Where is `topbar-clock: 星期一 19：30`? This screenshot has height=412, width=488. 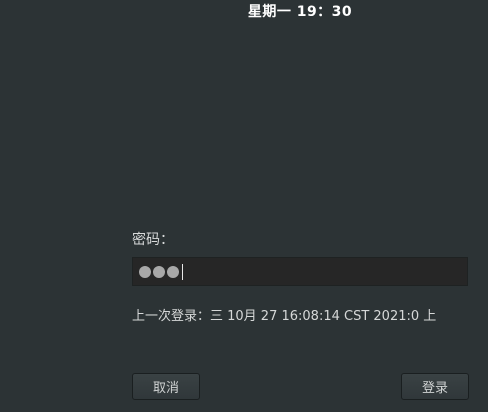 topbar-clock: 星期一 19：30 is located at coordinates (300, 12).